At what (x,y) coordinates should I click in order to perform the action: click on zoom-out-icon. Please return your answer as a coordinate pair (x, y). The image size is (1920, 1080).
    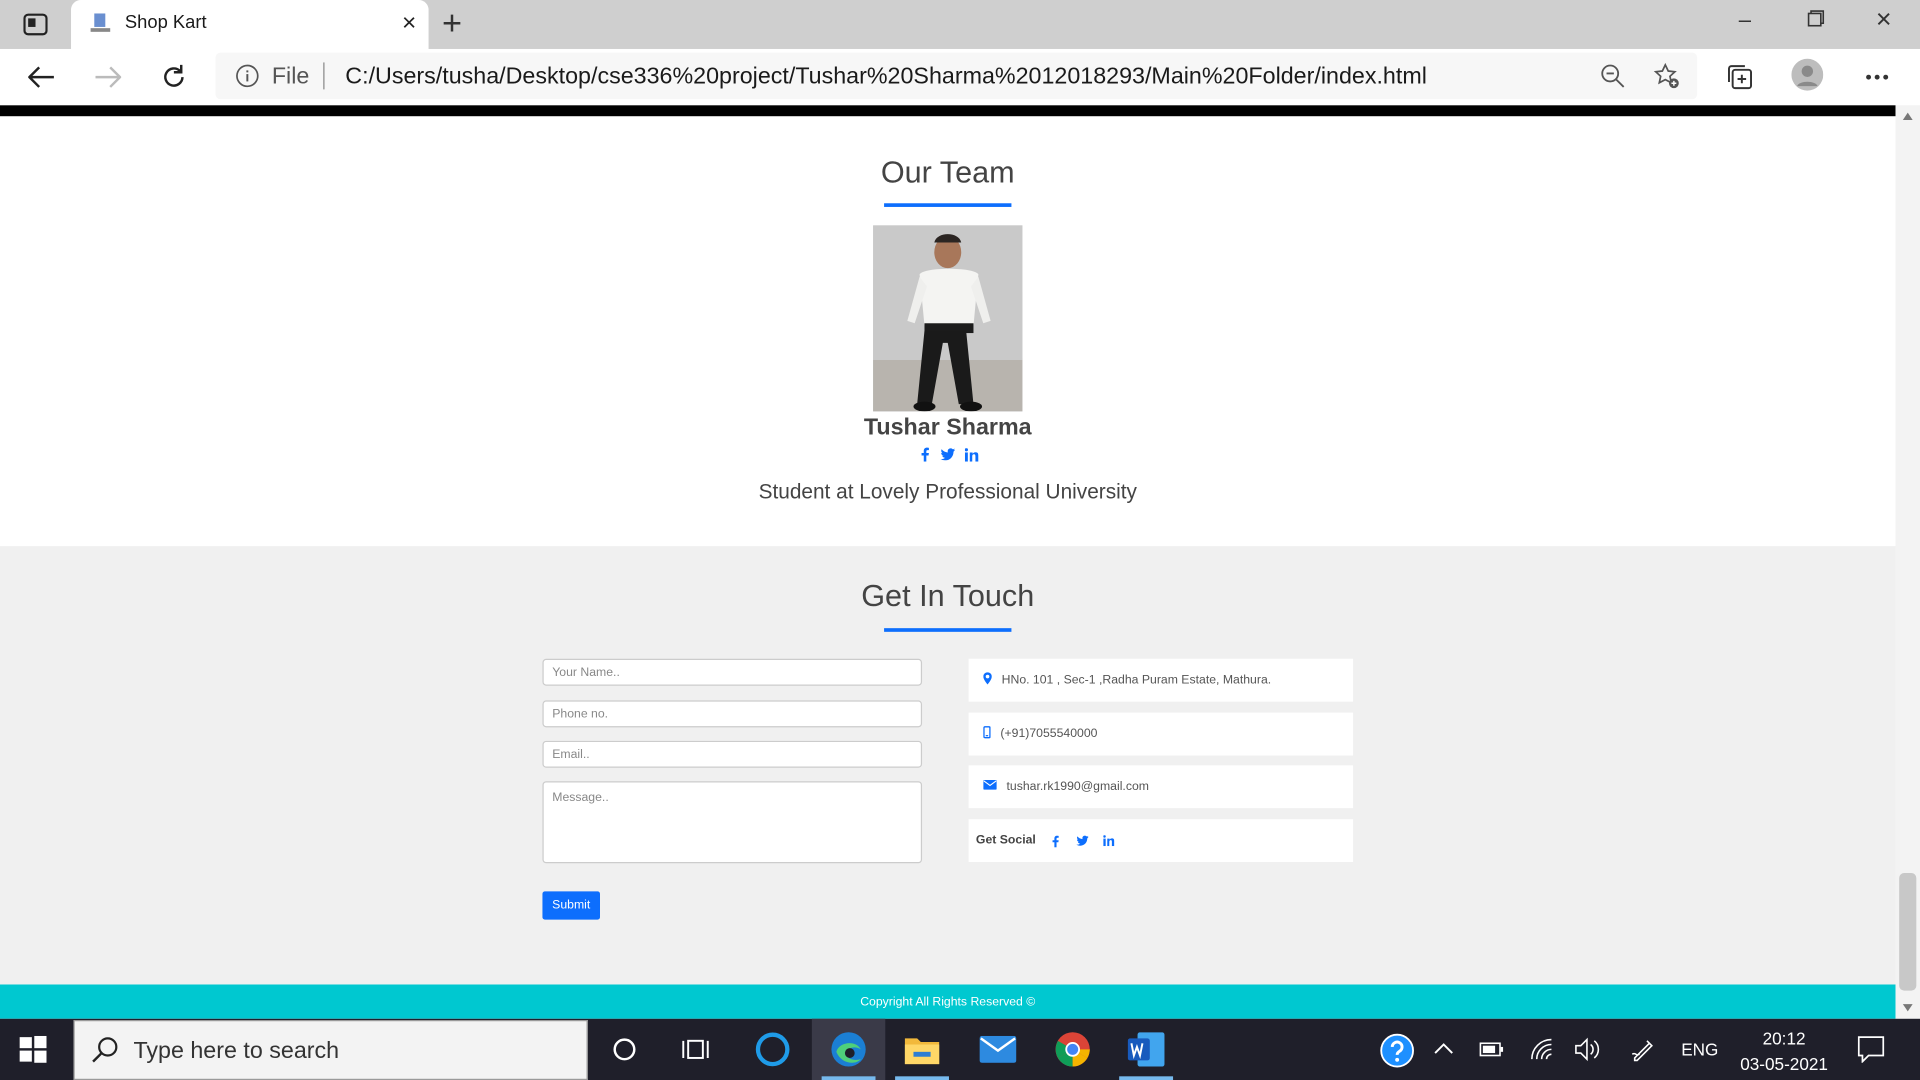
    Looking at the image, I should click on (1613, 76).